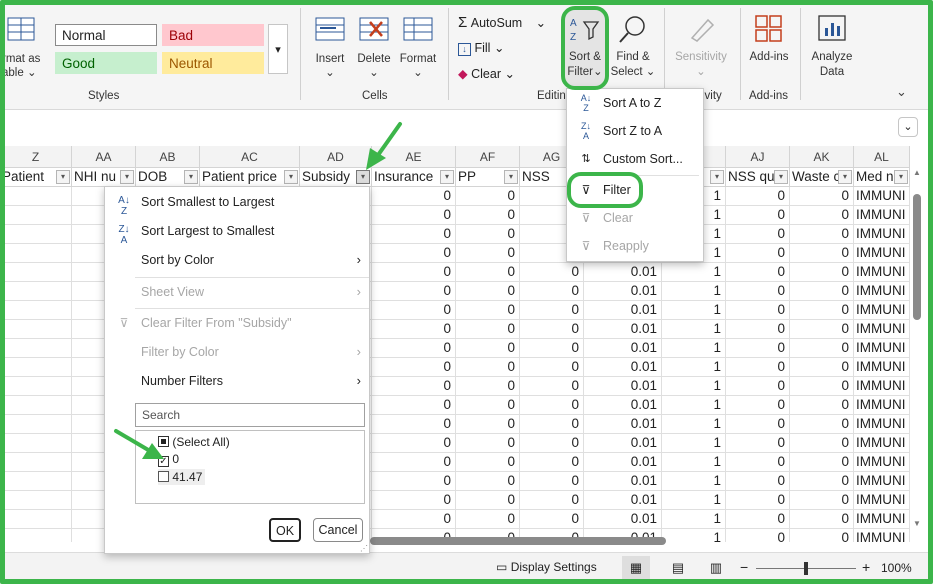 This screenshot has width=933, height=584. What do you see at coordinates (498, 76) in the screenshot?
I see `clear-button: ◆ Clear ⌄` at bounding box center [498, 76].